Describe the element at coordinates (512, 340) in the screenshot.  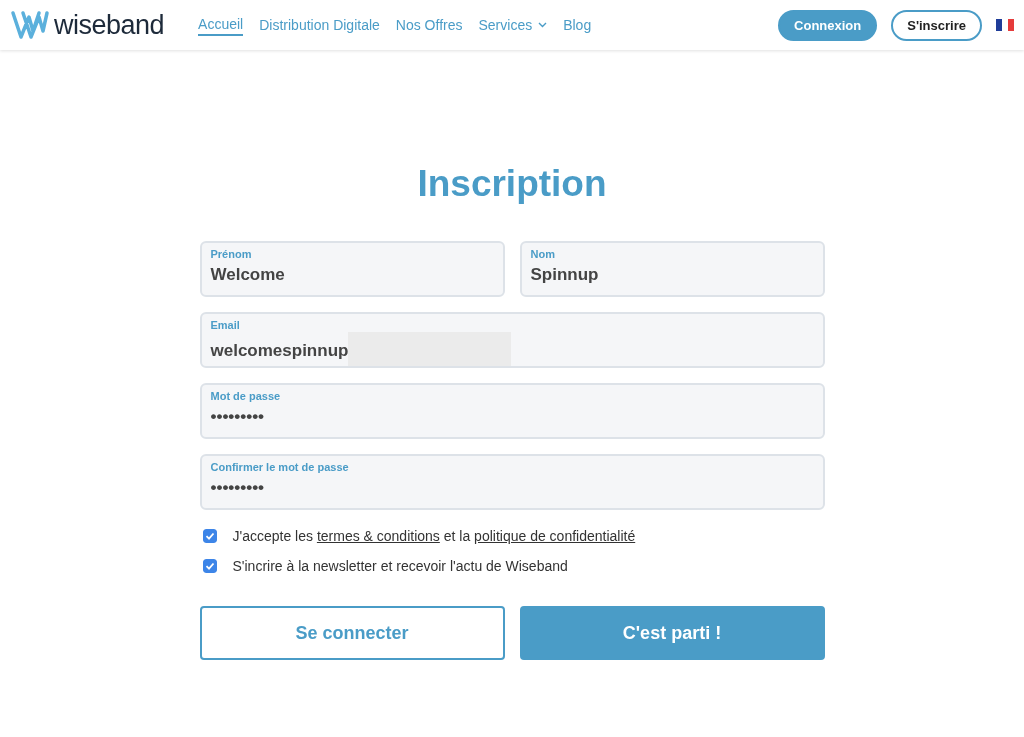
I see `input-field: Email welcomespinnup` at that location.